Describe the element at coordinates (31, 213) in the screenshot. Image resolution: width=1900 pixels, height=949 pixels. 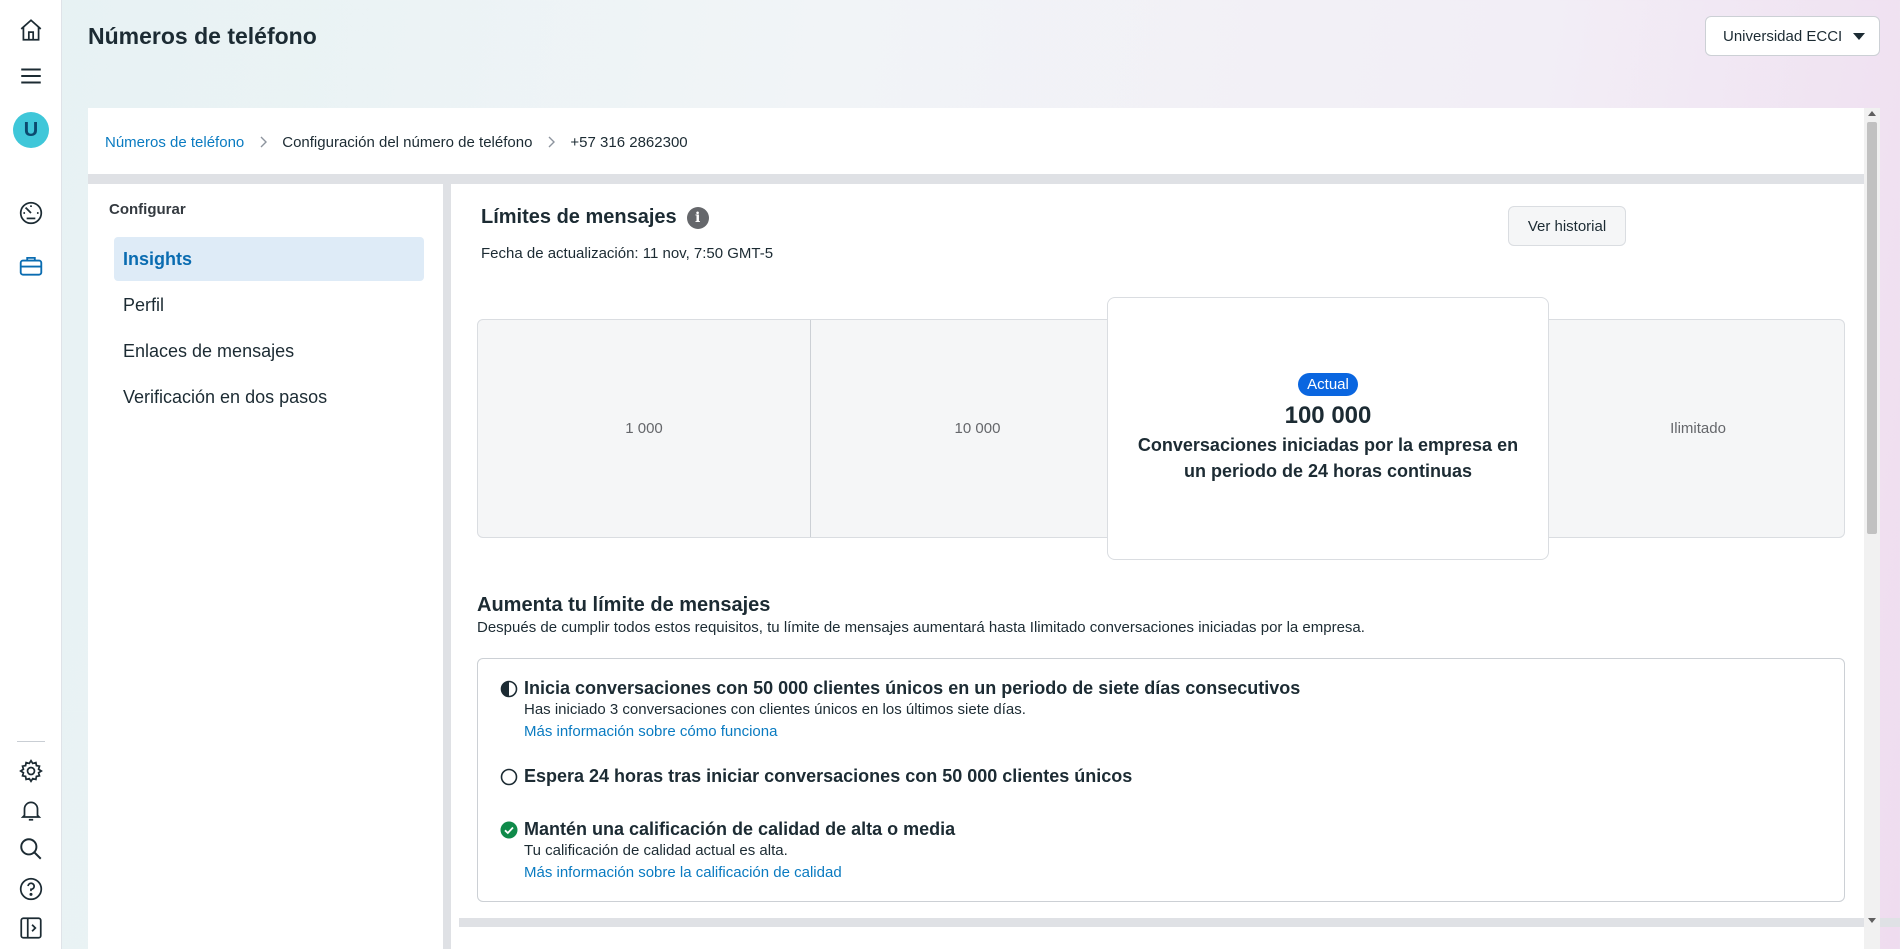
I see `speedometer-icon` at that location.